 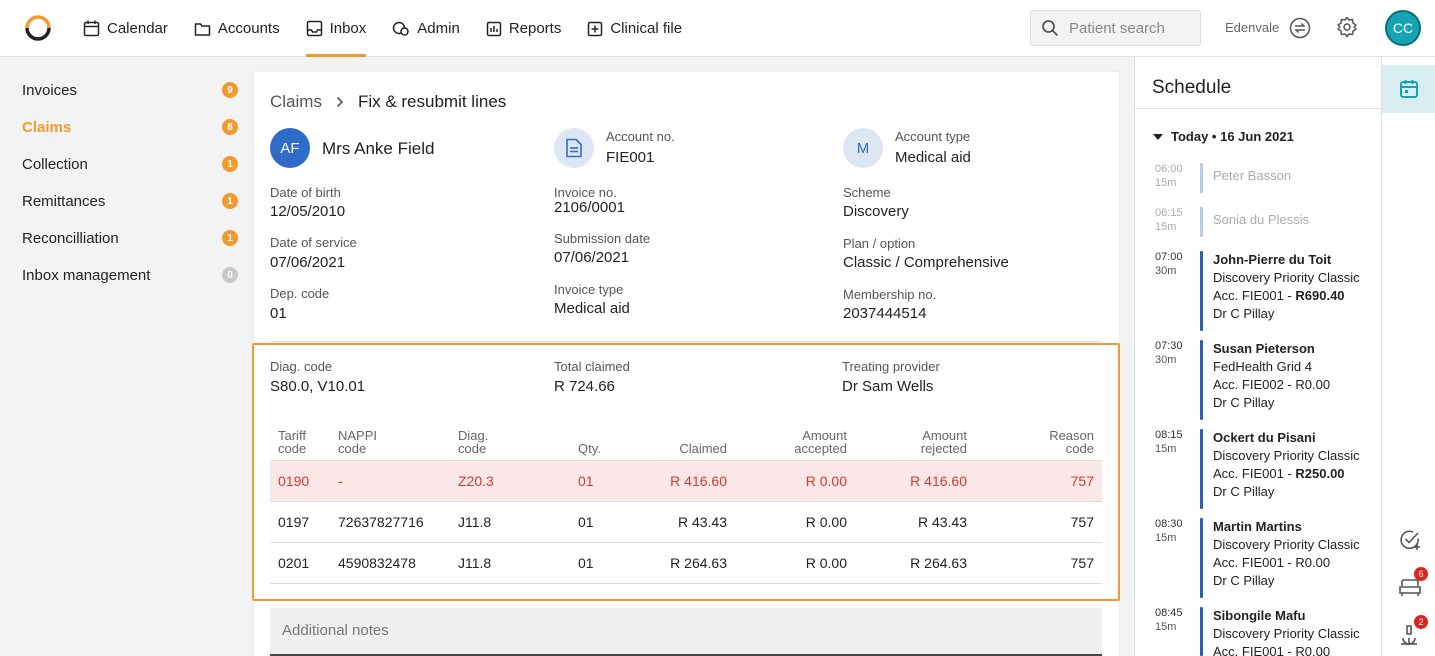 What do you see at coordinates (1169, 435) in the screenshot?
I see `appointment-time: 08:15` at bounding box center [1169, 435].